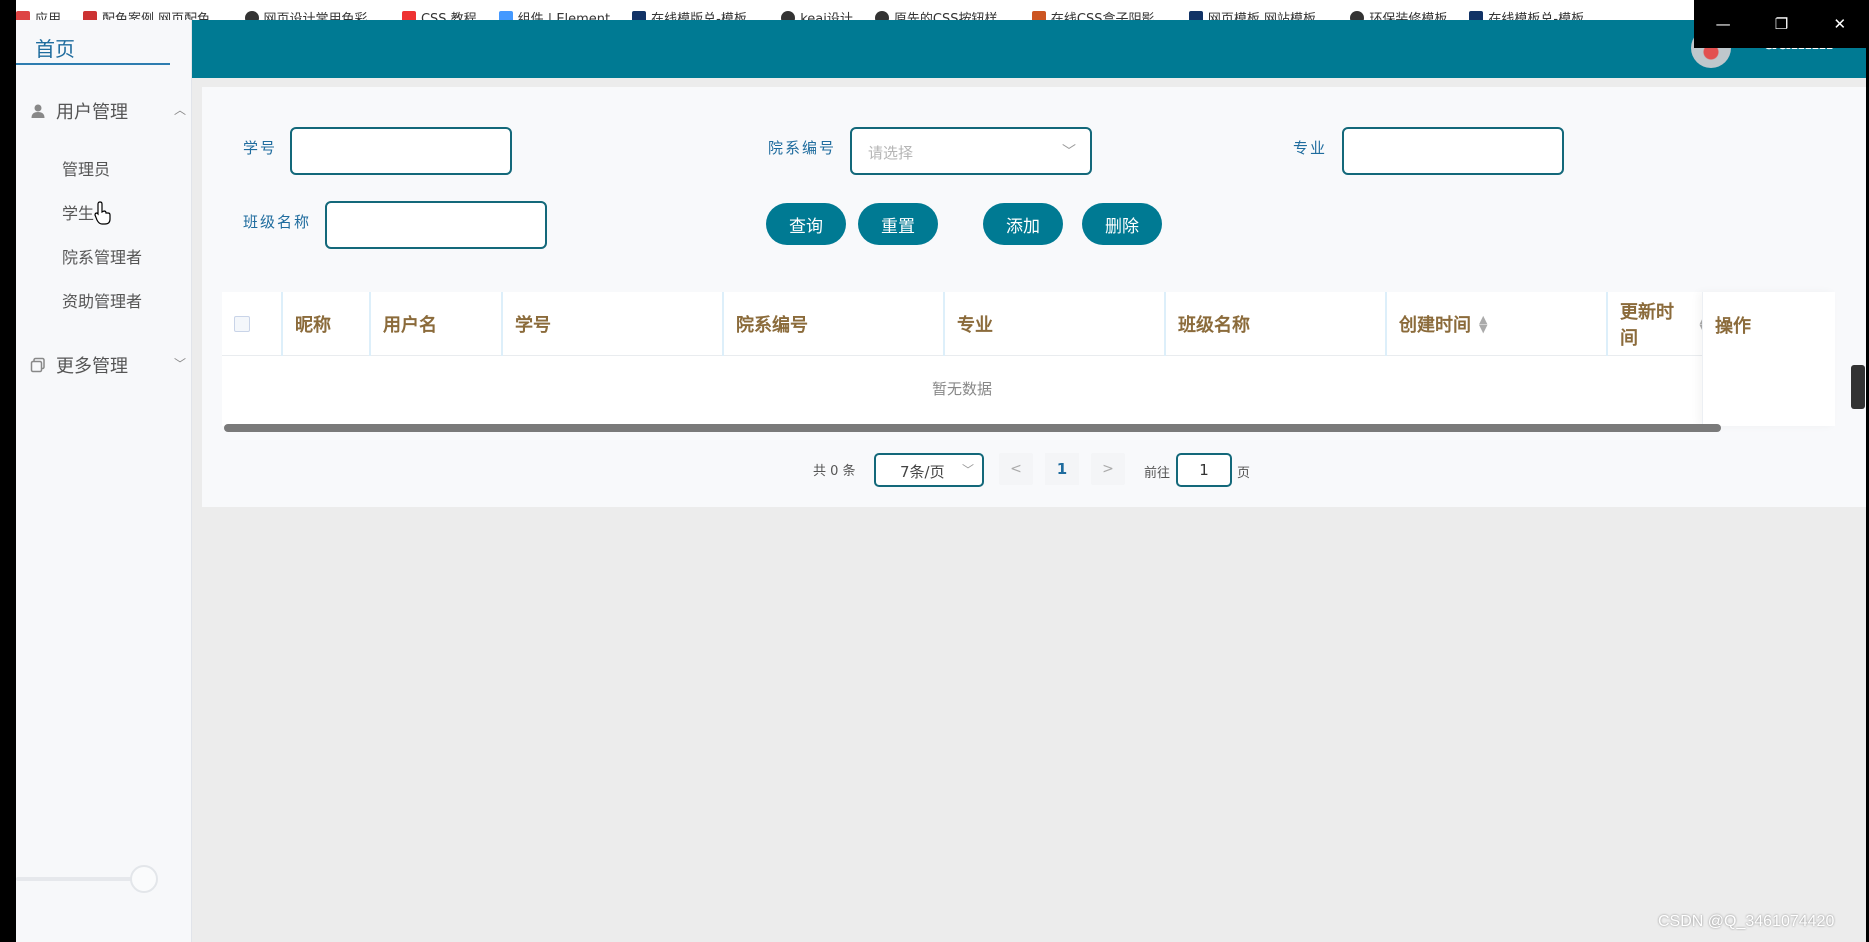 This screenshot has width=1869, height=942. Describe the element at coordinates (38, 111) in the screenshot. I see `user-icon` at that location.